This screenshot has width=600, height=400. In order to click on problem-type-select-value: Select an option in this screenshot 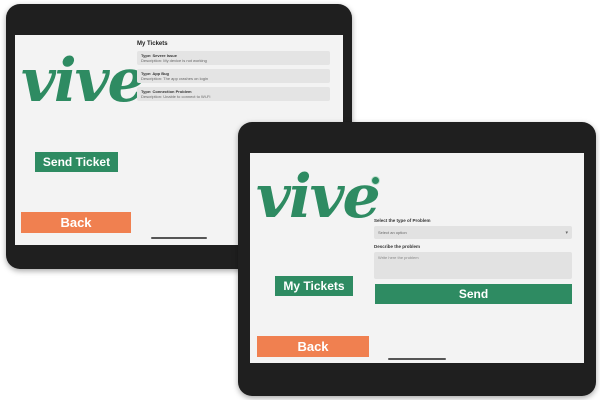, I will do `click(392, 232)`.